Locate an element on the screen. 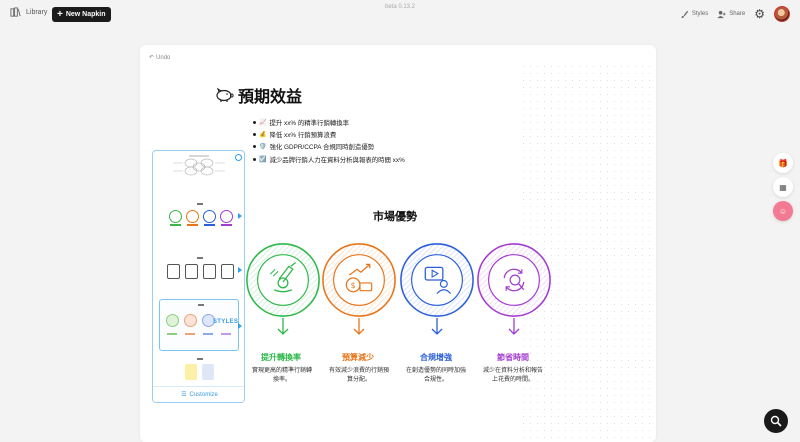  undo-label: Undo is located at coordinates (163, 57).